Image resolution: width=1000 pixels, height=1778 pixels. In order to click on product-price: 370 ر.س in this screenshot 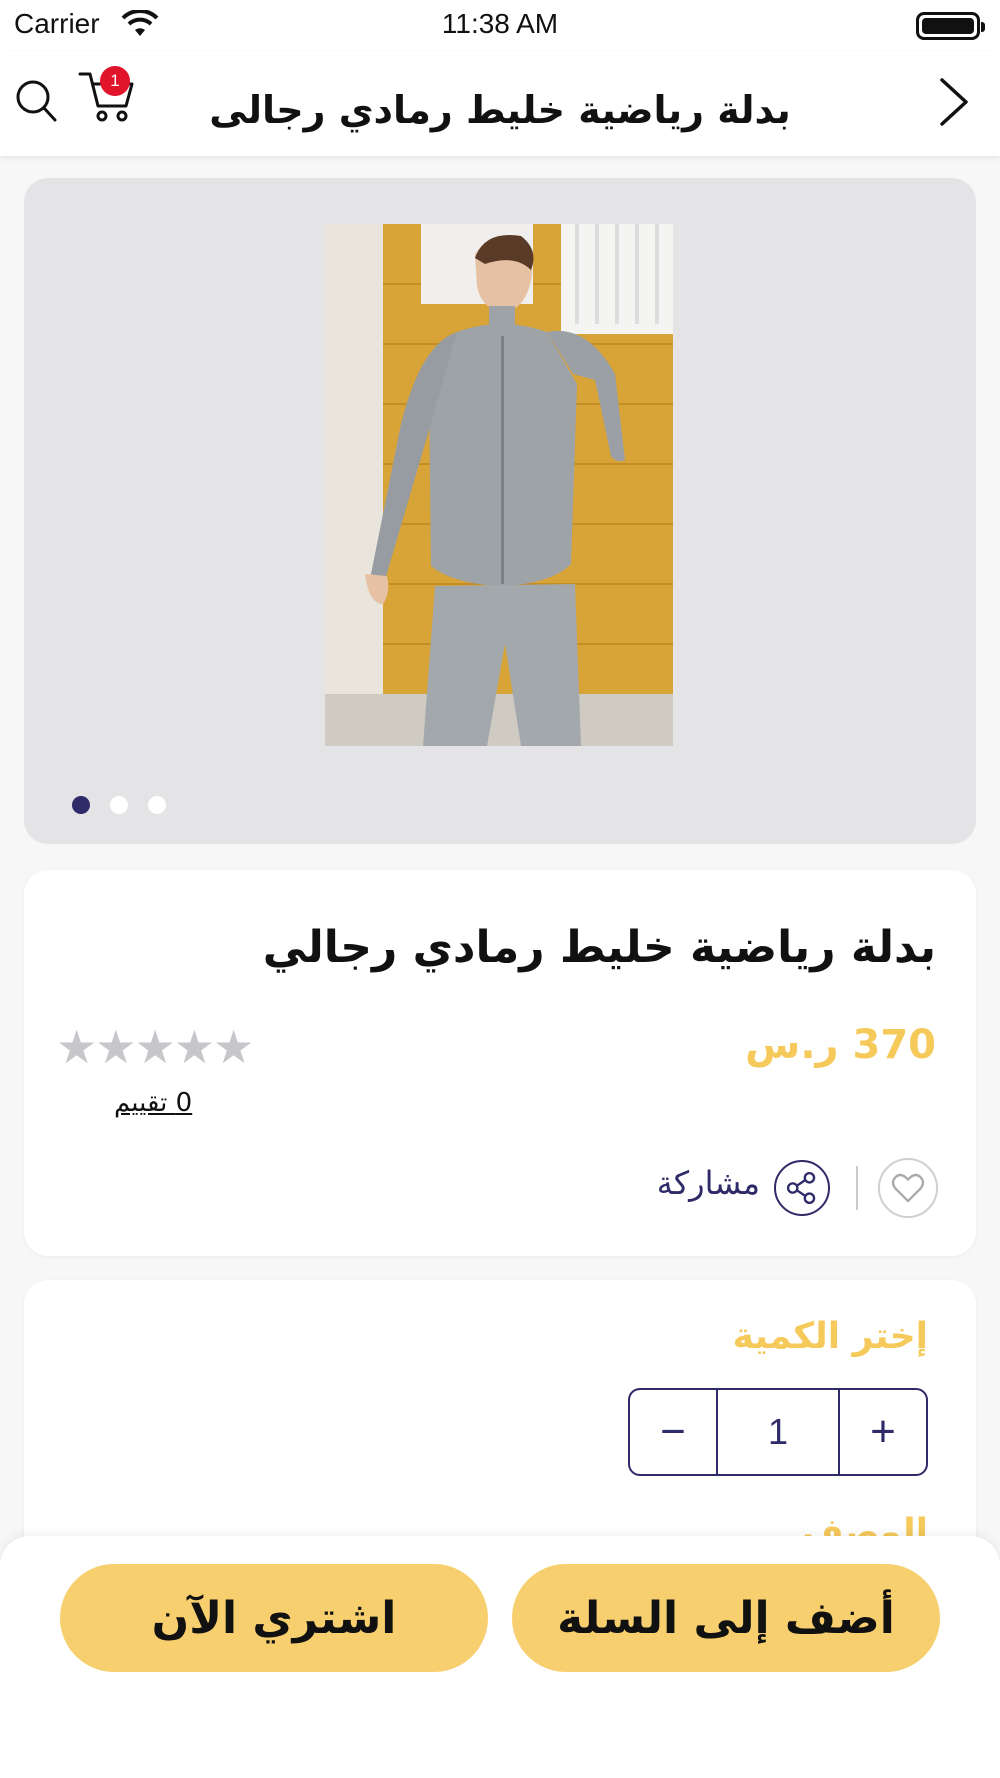, I will do `click(840, 1045)`.